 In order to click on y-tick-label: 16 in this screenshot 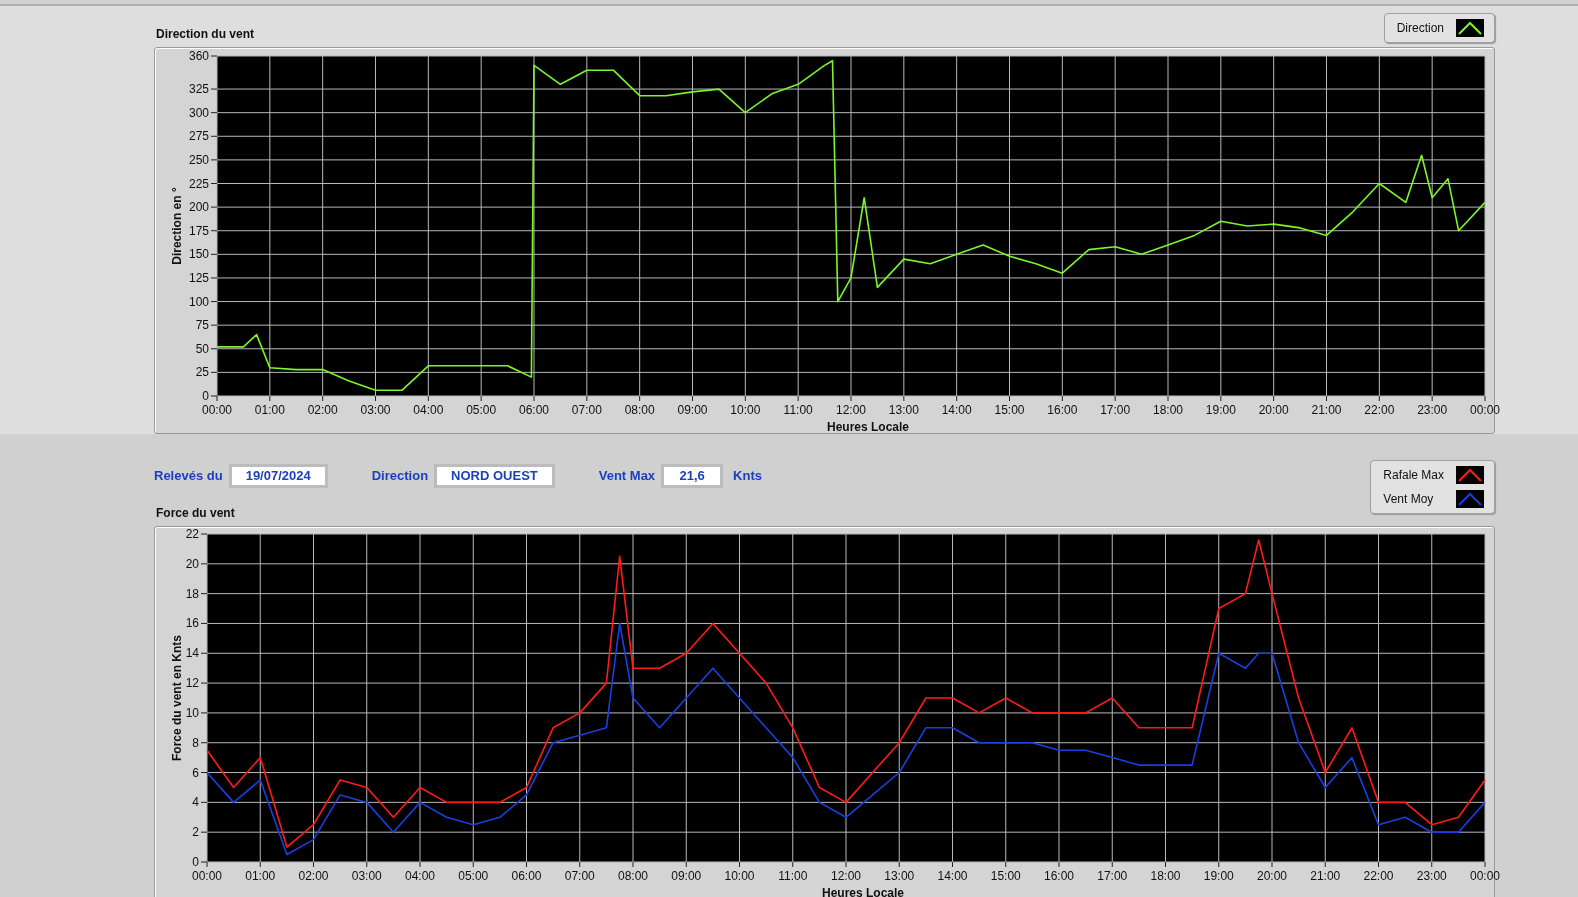, I will do `click(192, 623)`.